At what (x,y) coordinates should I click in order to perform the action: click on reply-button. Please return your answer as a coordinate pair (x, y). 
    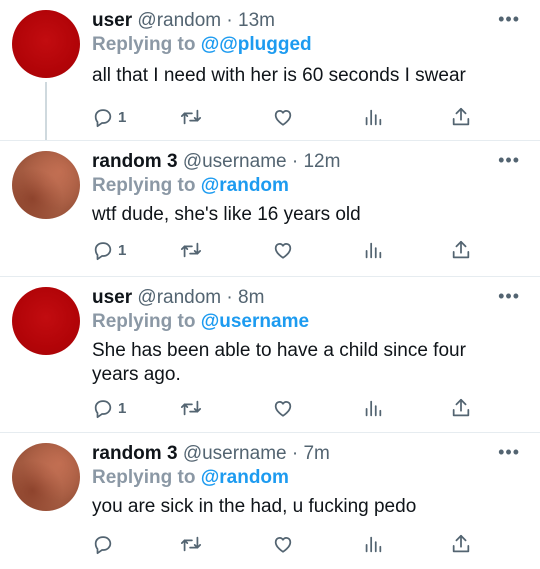
    Looking at the image, I should click on (105, 544).